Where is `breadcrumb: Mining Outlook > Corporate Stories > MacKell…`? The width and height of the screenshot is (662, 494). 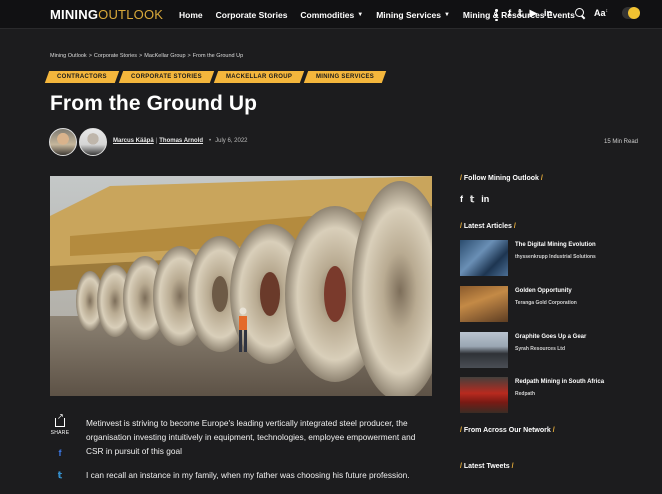 breadcrumb: Mining Outlook > Corporate Stories > MacKell… is located at coordinates (147, 56).